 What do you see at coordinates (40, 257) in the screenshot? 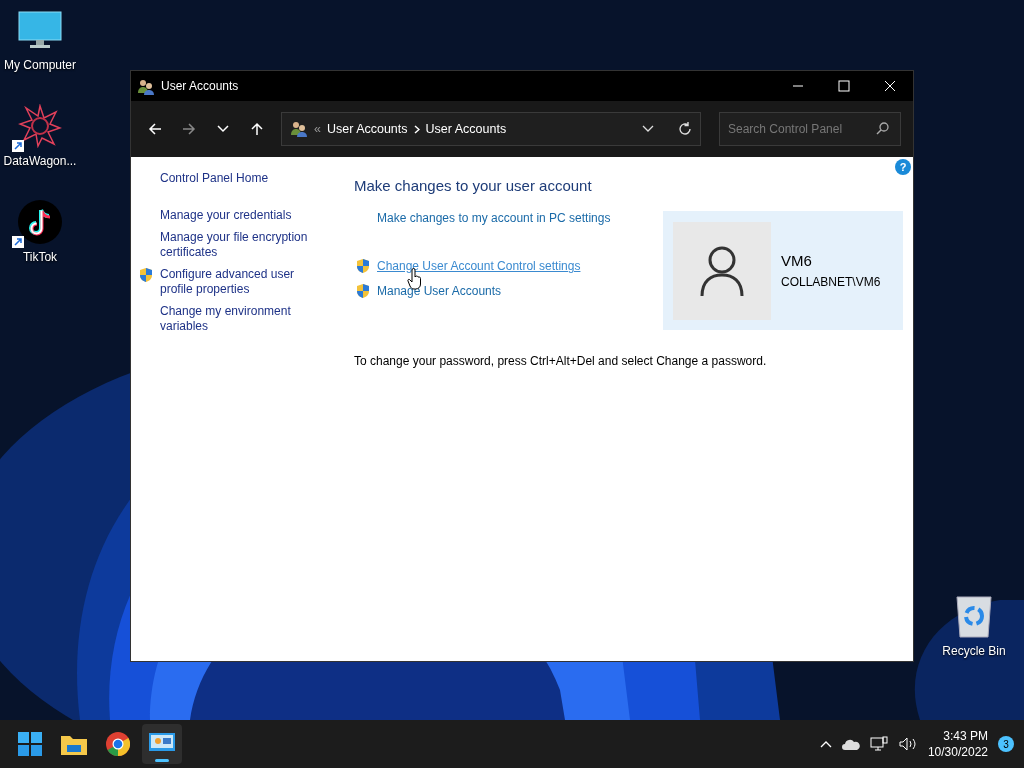
I see `desktop-icon-label: TikTok` at bounding box center [40, 257].